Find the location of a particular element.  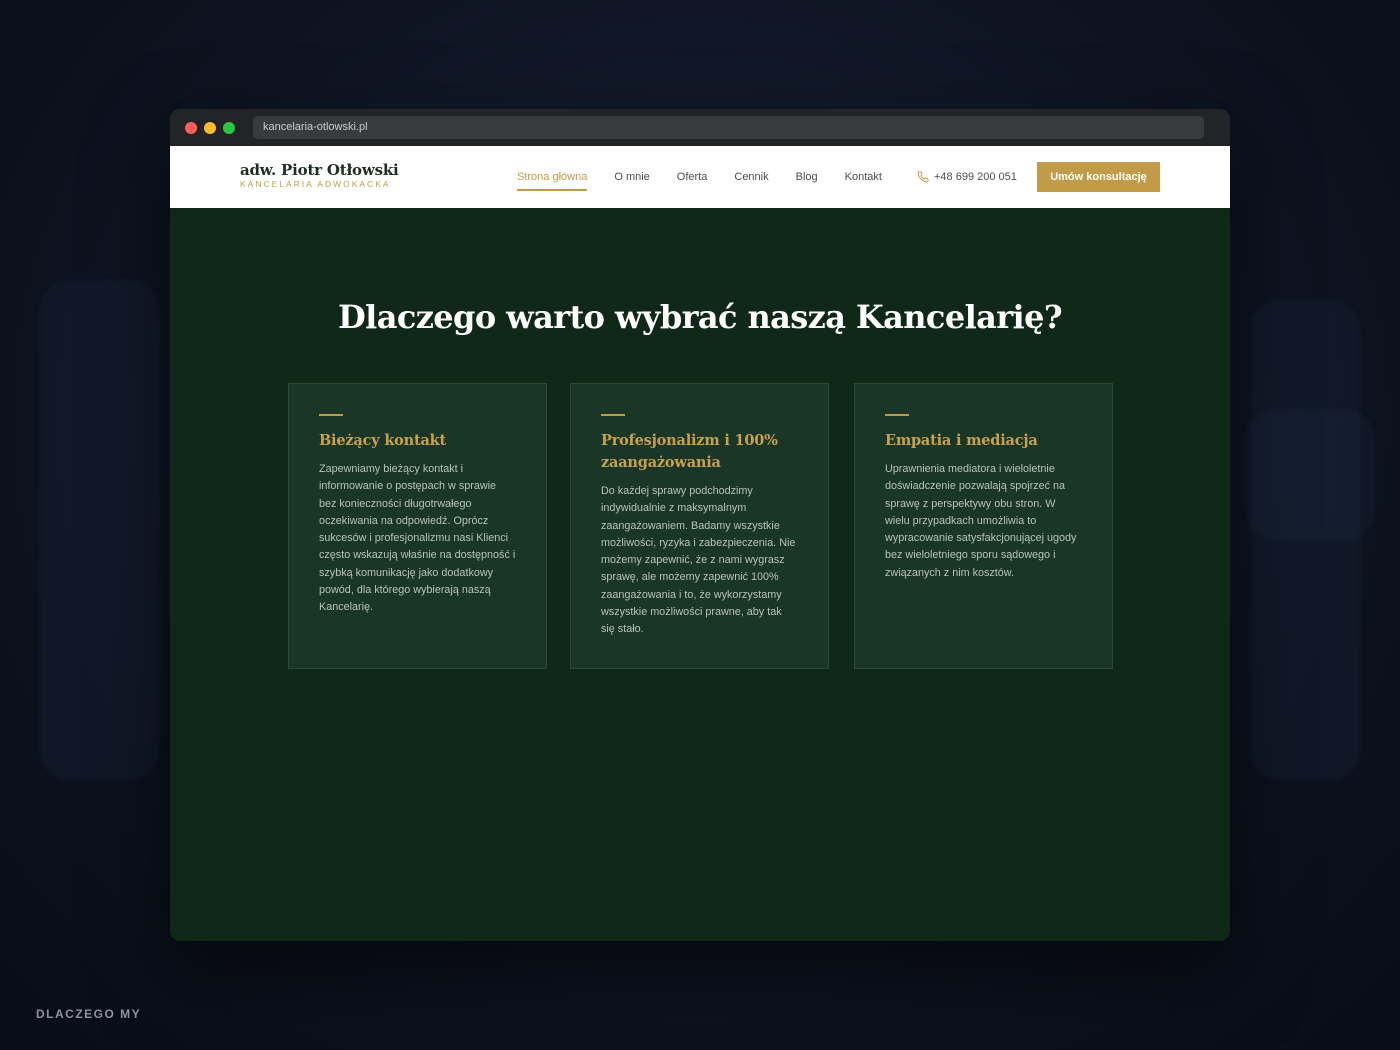

nav-link-offer: Oferta is located at coordinates (692, 177).